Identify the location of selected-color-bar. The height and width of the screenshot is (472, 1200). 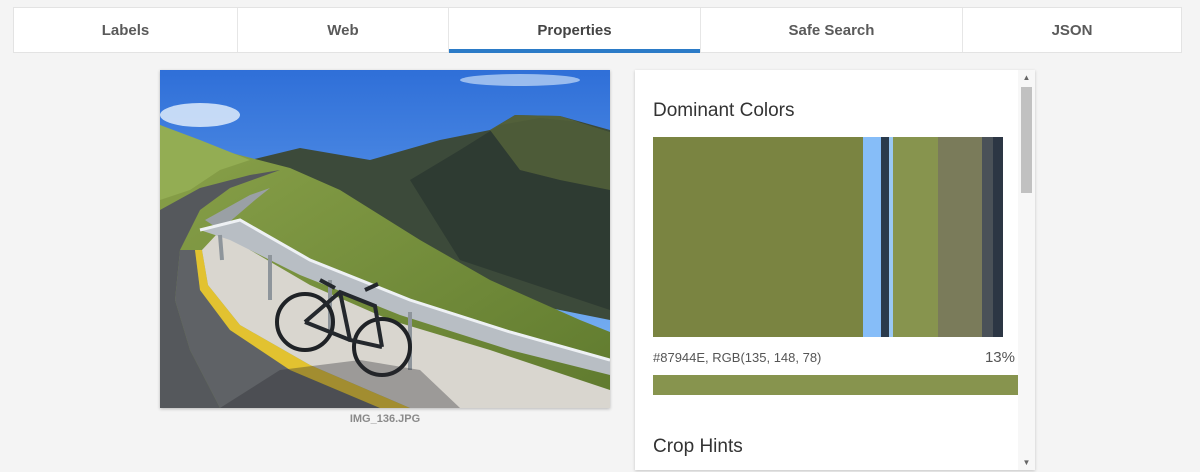
(835, 385).